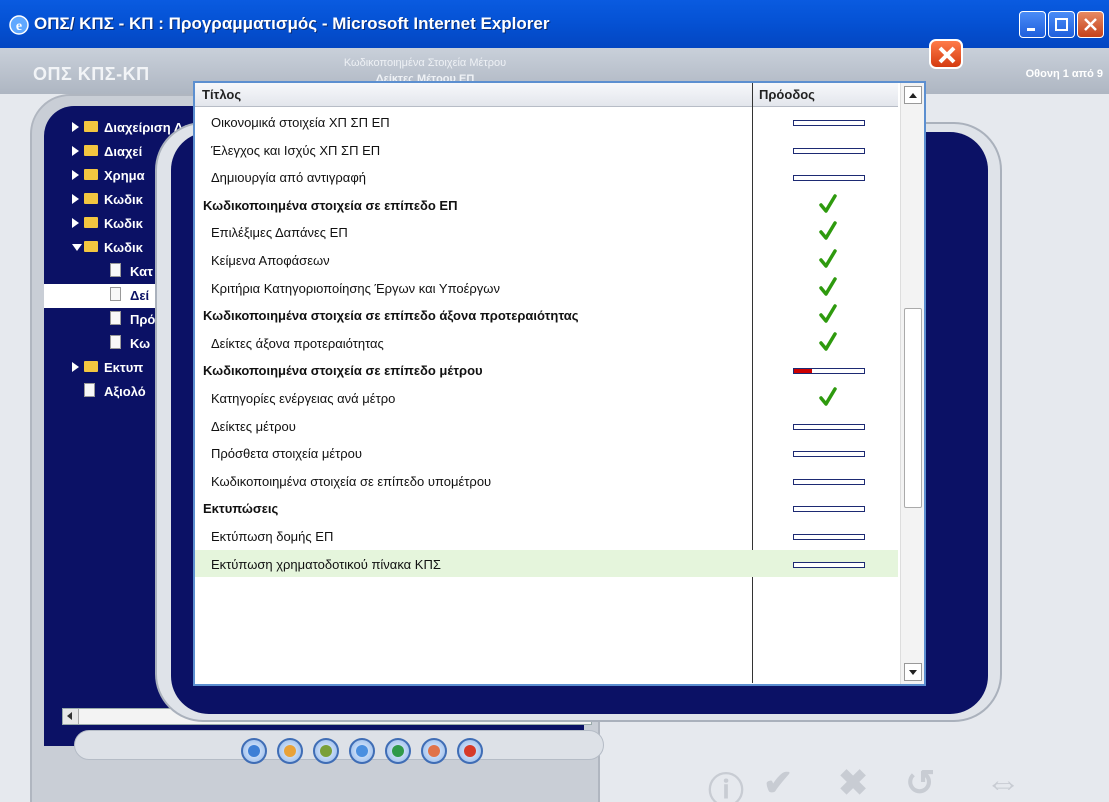 The height and width of the screenshot is (802, 1109). I want to click on column-title-header: Τίτλος, so click(221, 94).